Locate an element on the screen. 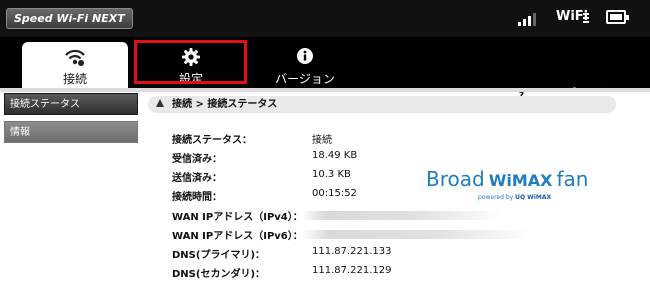 This screenshot has width=650, height=286. device-logo: Speed Wi-Fi NEXT is located at coordinates (69, 18).